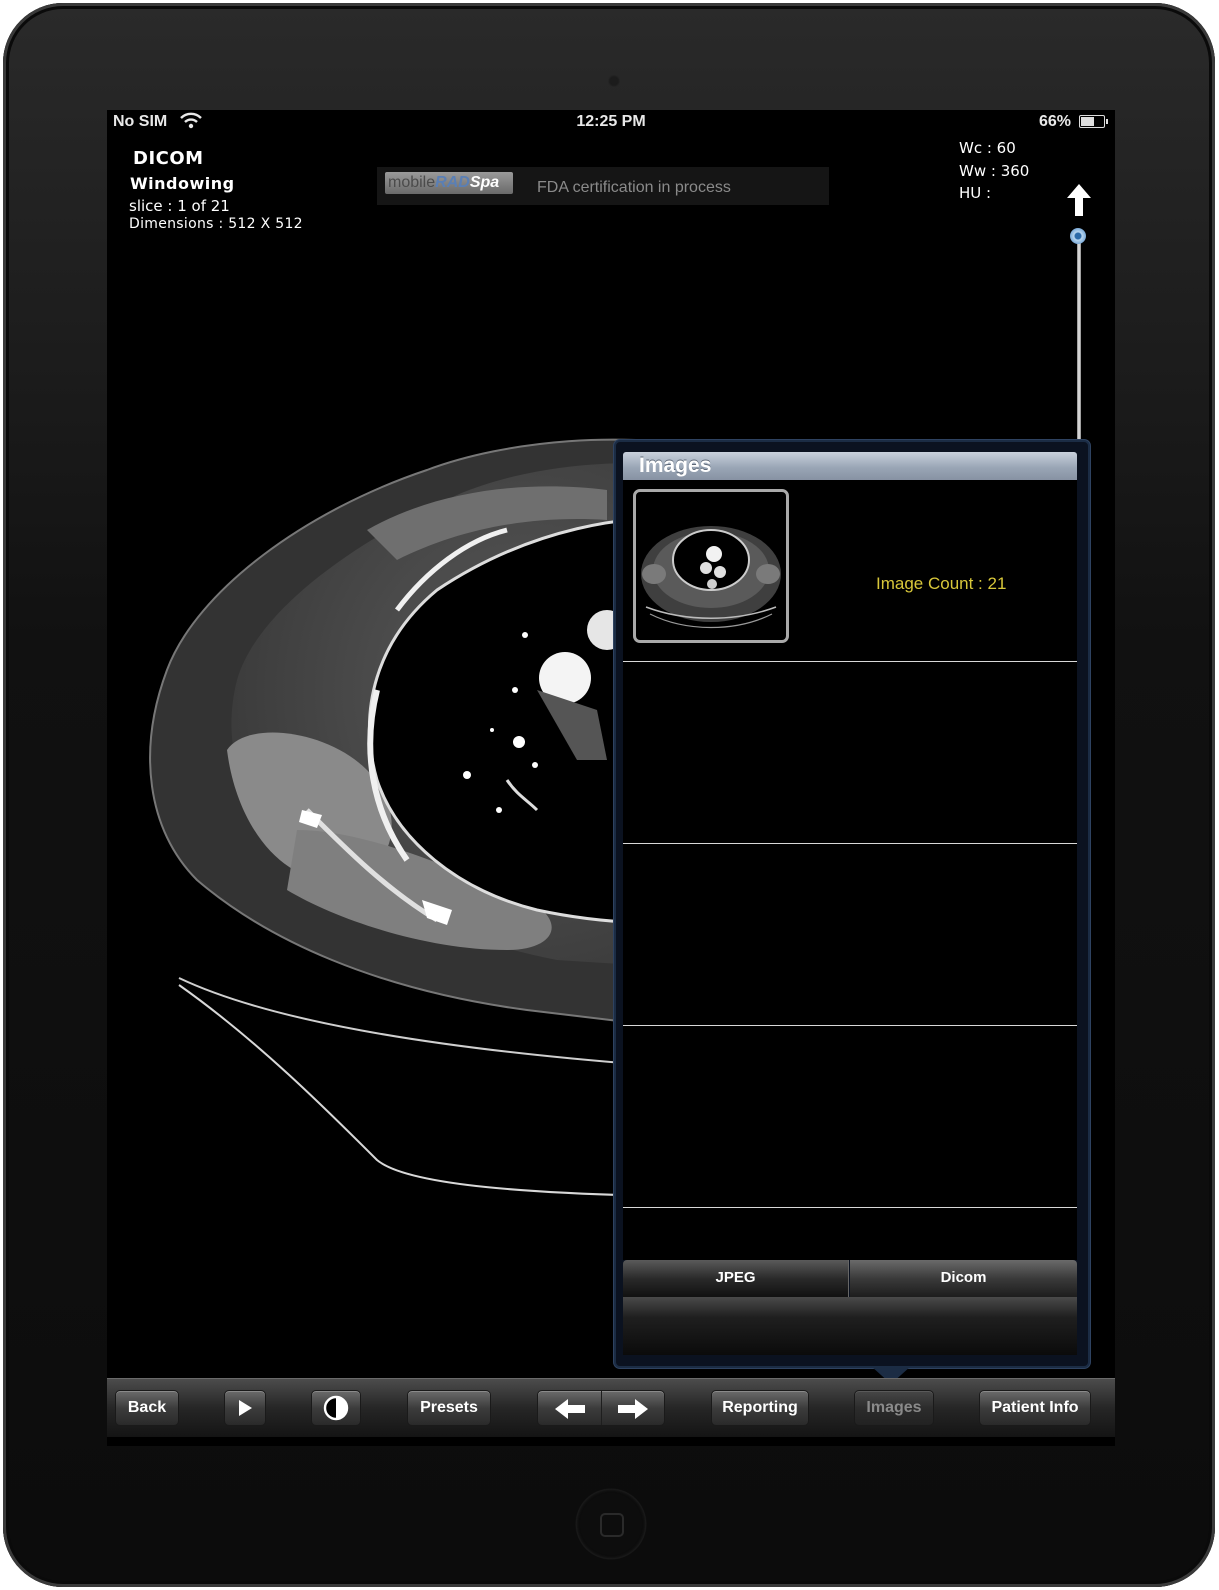  I want to click on play-icon, so click(245, 1408).